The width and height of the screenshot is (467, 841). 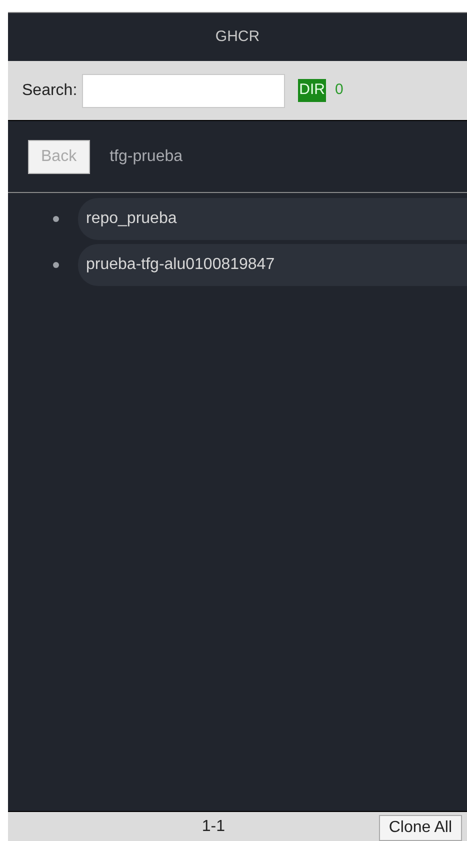 I want to click on clone-all-button: Clone All, so click(x=420, y=828).